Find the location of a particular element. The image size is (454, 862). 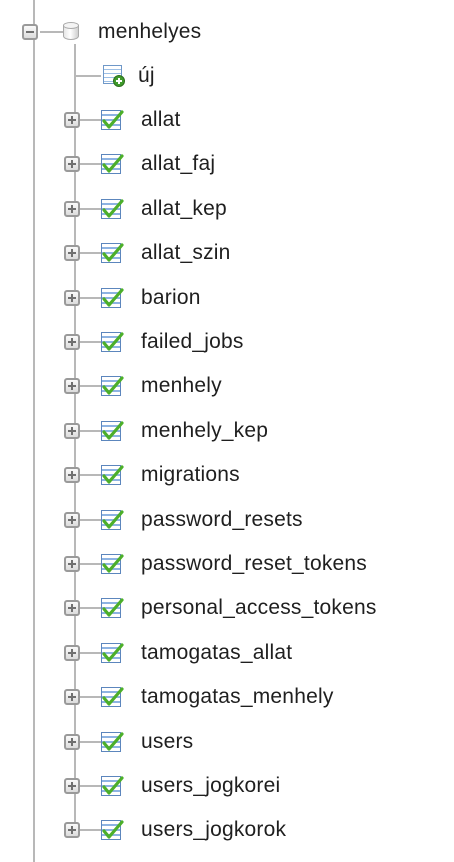

new-table-label: új is located at coordinates (146, 76).